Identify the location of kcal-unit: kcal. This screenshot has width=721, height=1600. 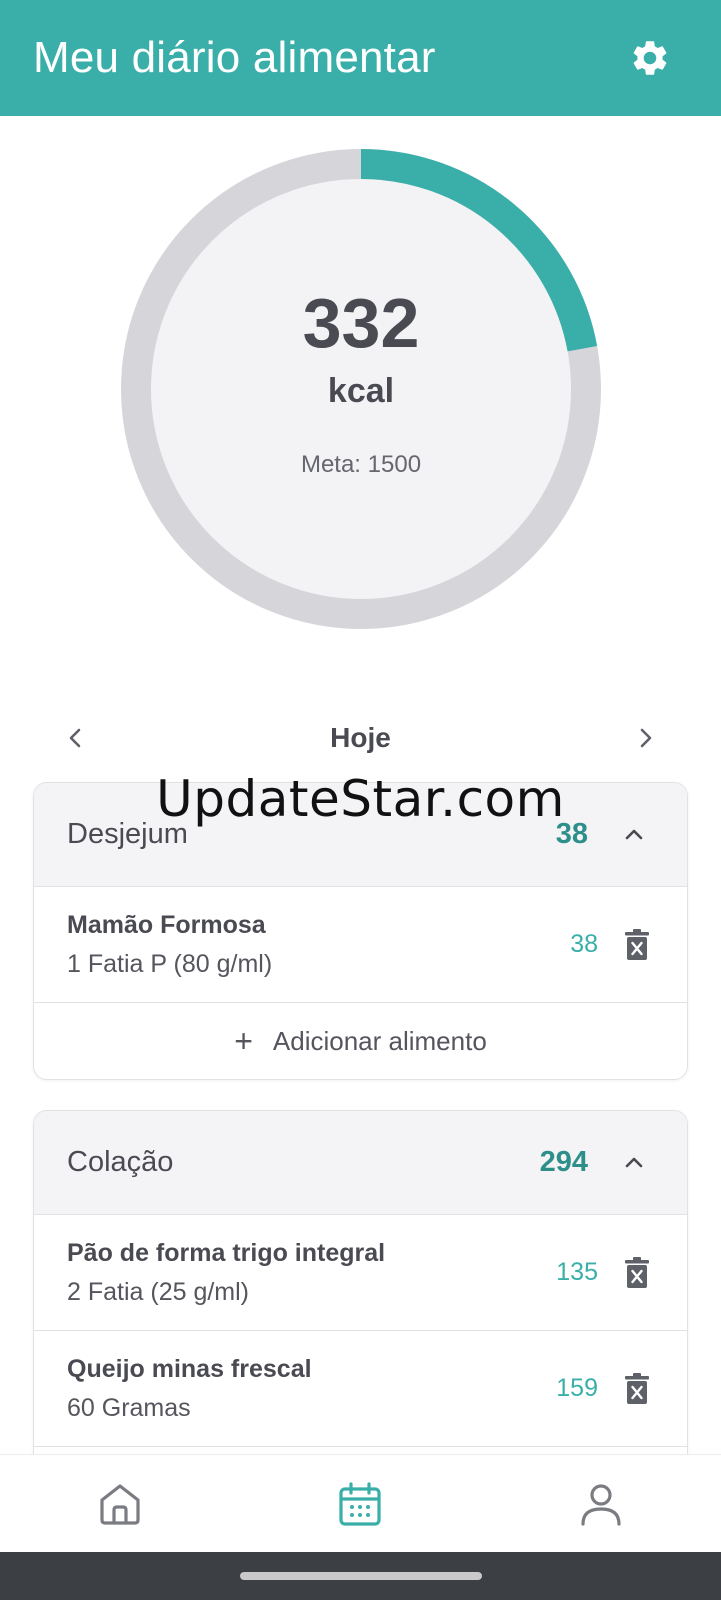
(361, 391).